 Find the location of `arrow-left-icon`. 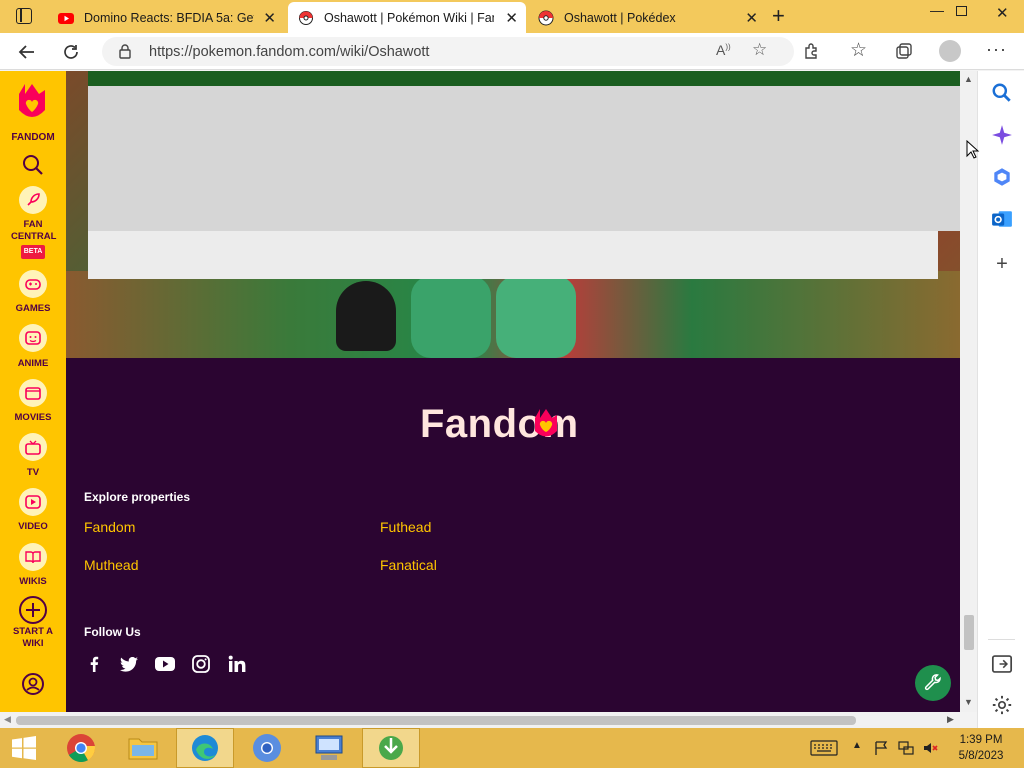

arrow-left-icon is located at coordinates (26, 52).